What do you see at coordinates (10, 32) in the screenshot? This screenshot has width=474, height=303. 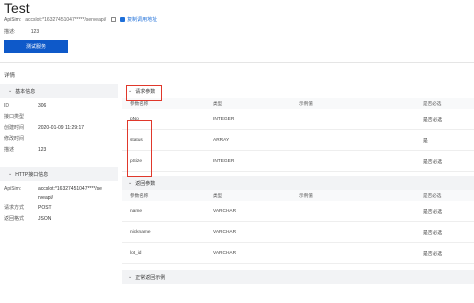 I see `desc-label: 描述:` at bounding box center [10, 32].